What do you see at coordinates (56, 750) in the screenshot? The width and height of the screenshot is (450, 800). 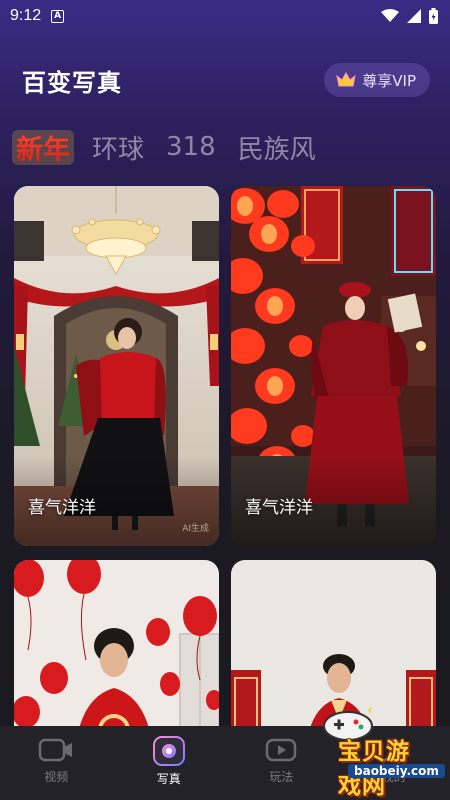 I see `video-icon` at bounding box center [56, 750].